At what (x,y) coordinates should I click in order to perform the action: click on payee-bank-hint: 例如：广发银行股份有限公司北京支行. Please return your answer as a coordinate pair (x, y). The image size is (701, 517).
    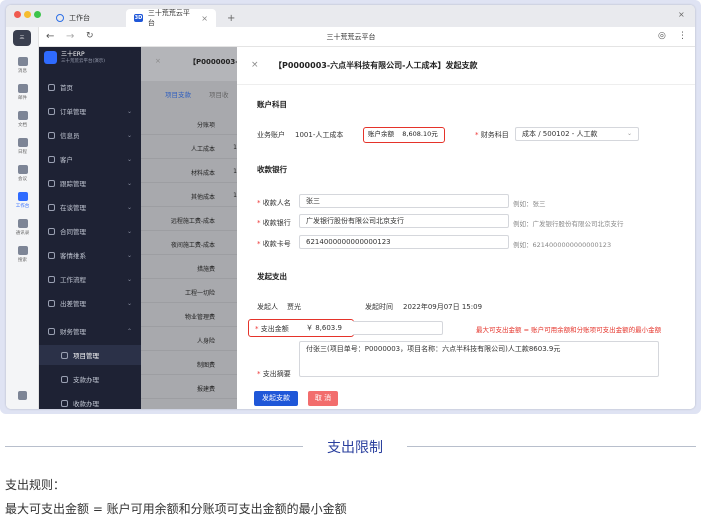
    Looking at the image, I should click on (568, 224).